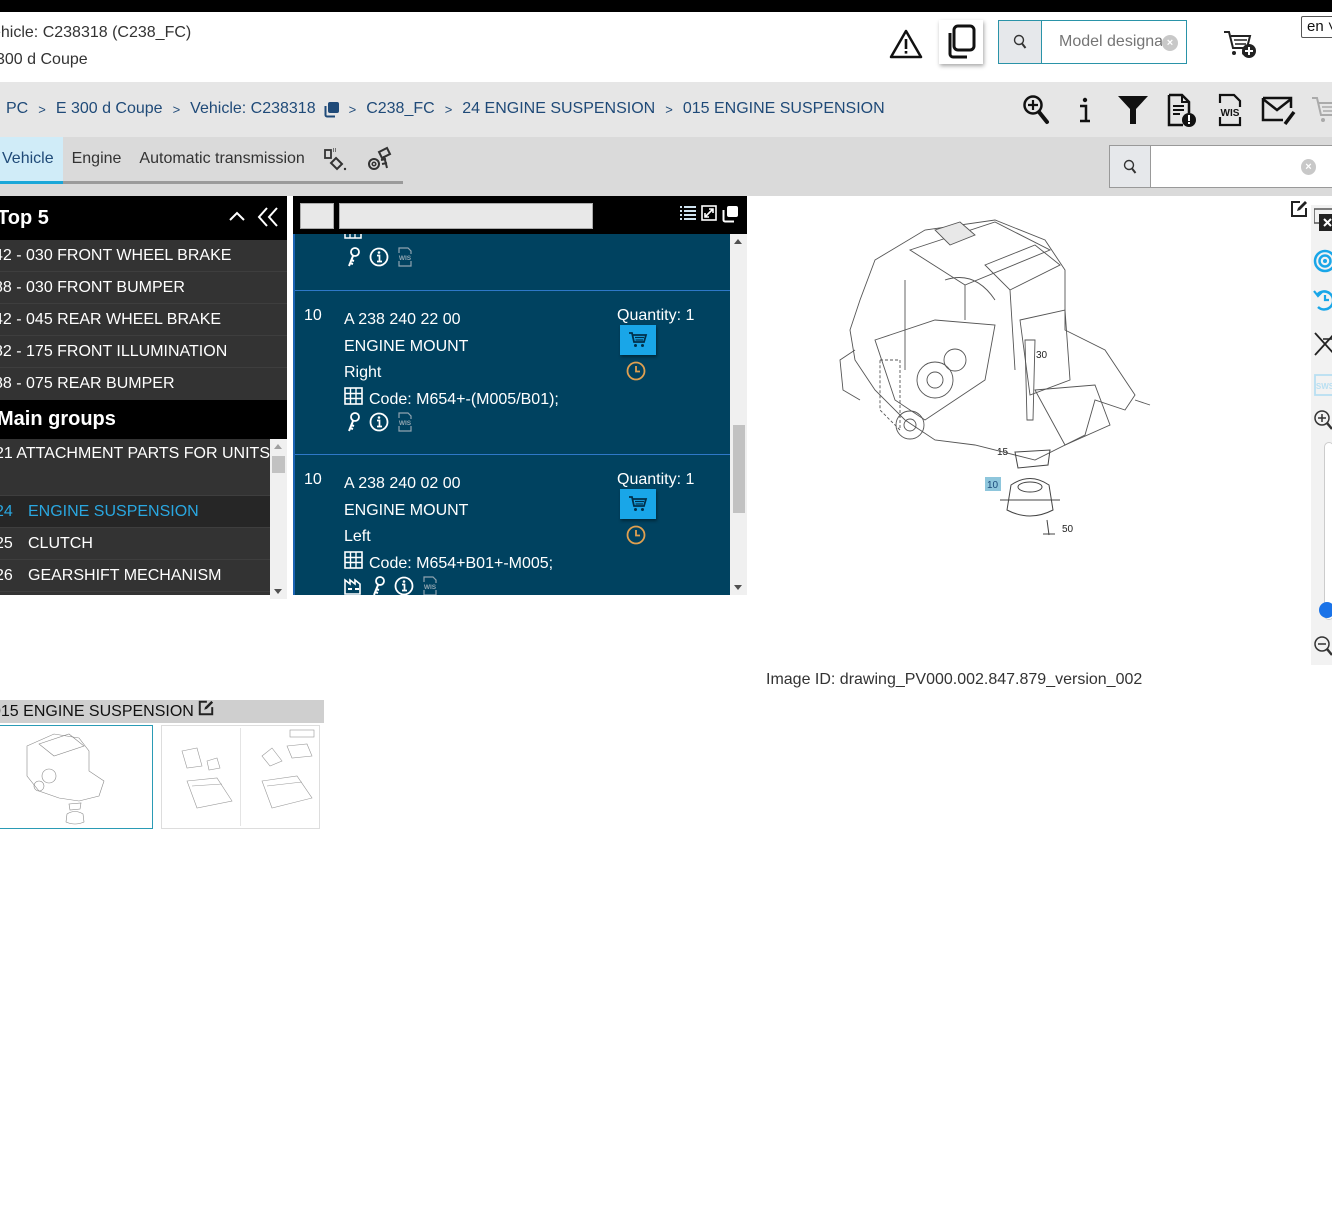 Image resolution: width=1332 pixels, height=1218 pixels. Describe the element at coordinates (109, 109) in the screenshot. I see `breadcrumb-model: E 300 d Coupe` at that location.